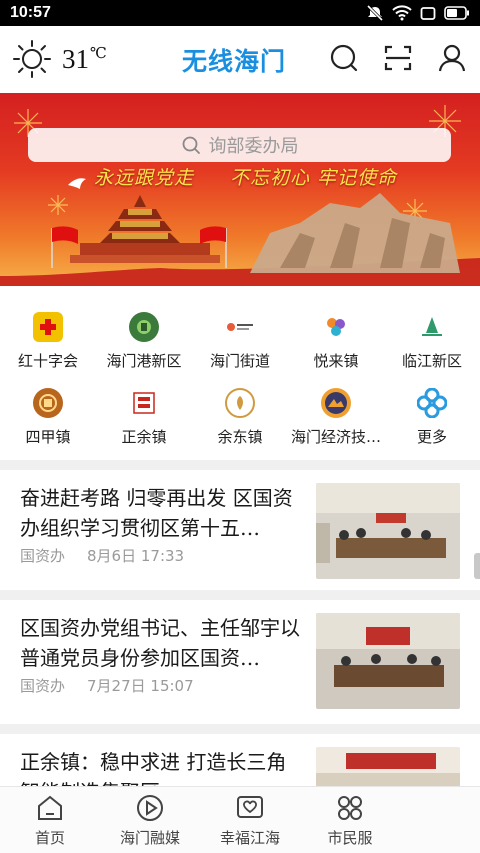  I want to click on search-button, so click(344, 58).